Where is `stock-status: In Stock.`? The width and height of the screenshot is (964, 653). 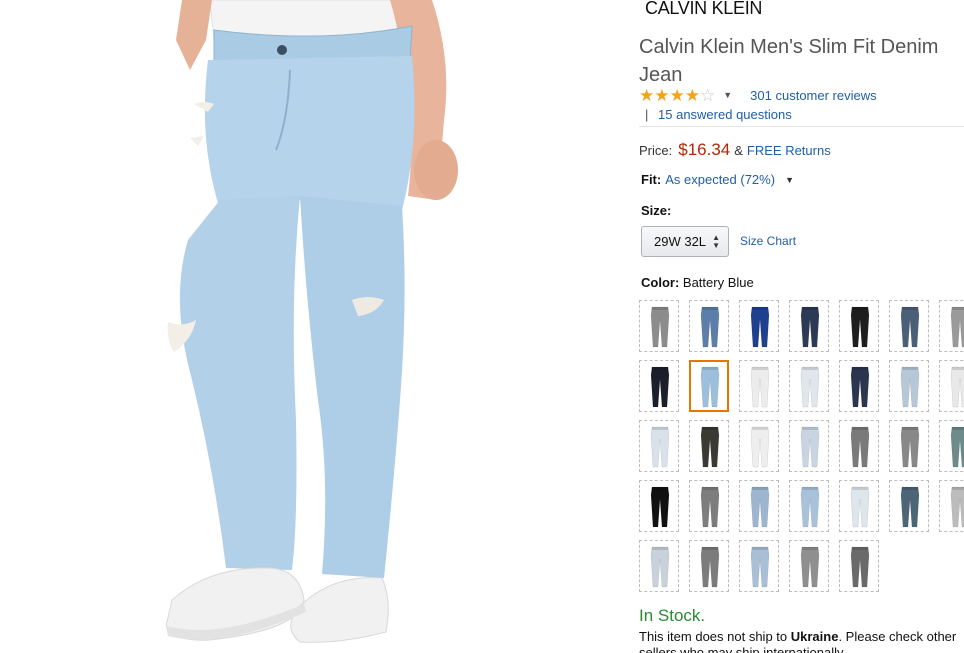
stock-status: In Stock. is located at coordinates (672, 615).